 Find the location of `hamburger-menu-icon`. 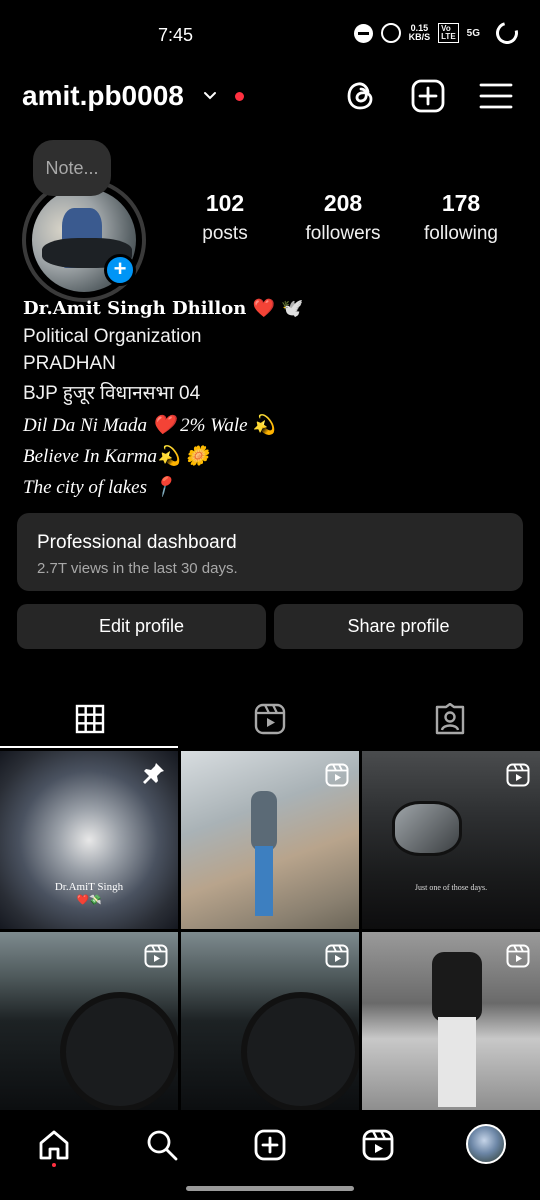

hamburger-menu-icon is located at coordinates (496, 96).